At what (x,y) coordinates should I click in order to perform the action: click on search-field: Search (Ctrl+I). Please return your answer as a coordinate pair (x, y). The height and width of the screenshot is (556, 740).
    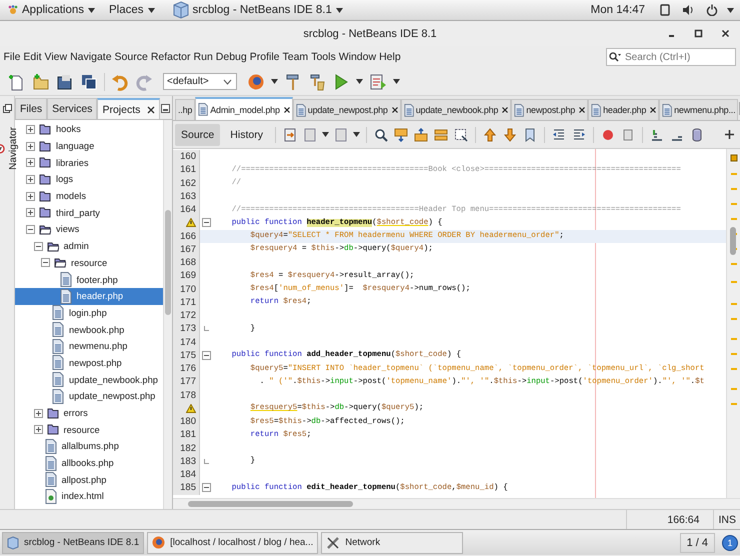
    Looking at the image, I should click on (671, 57).